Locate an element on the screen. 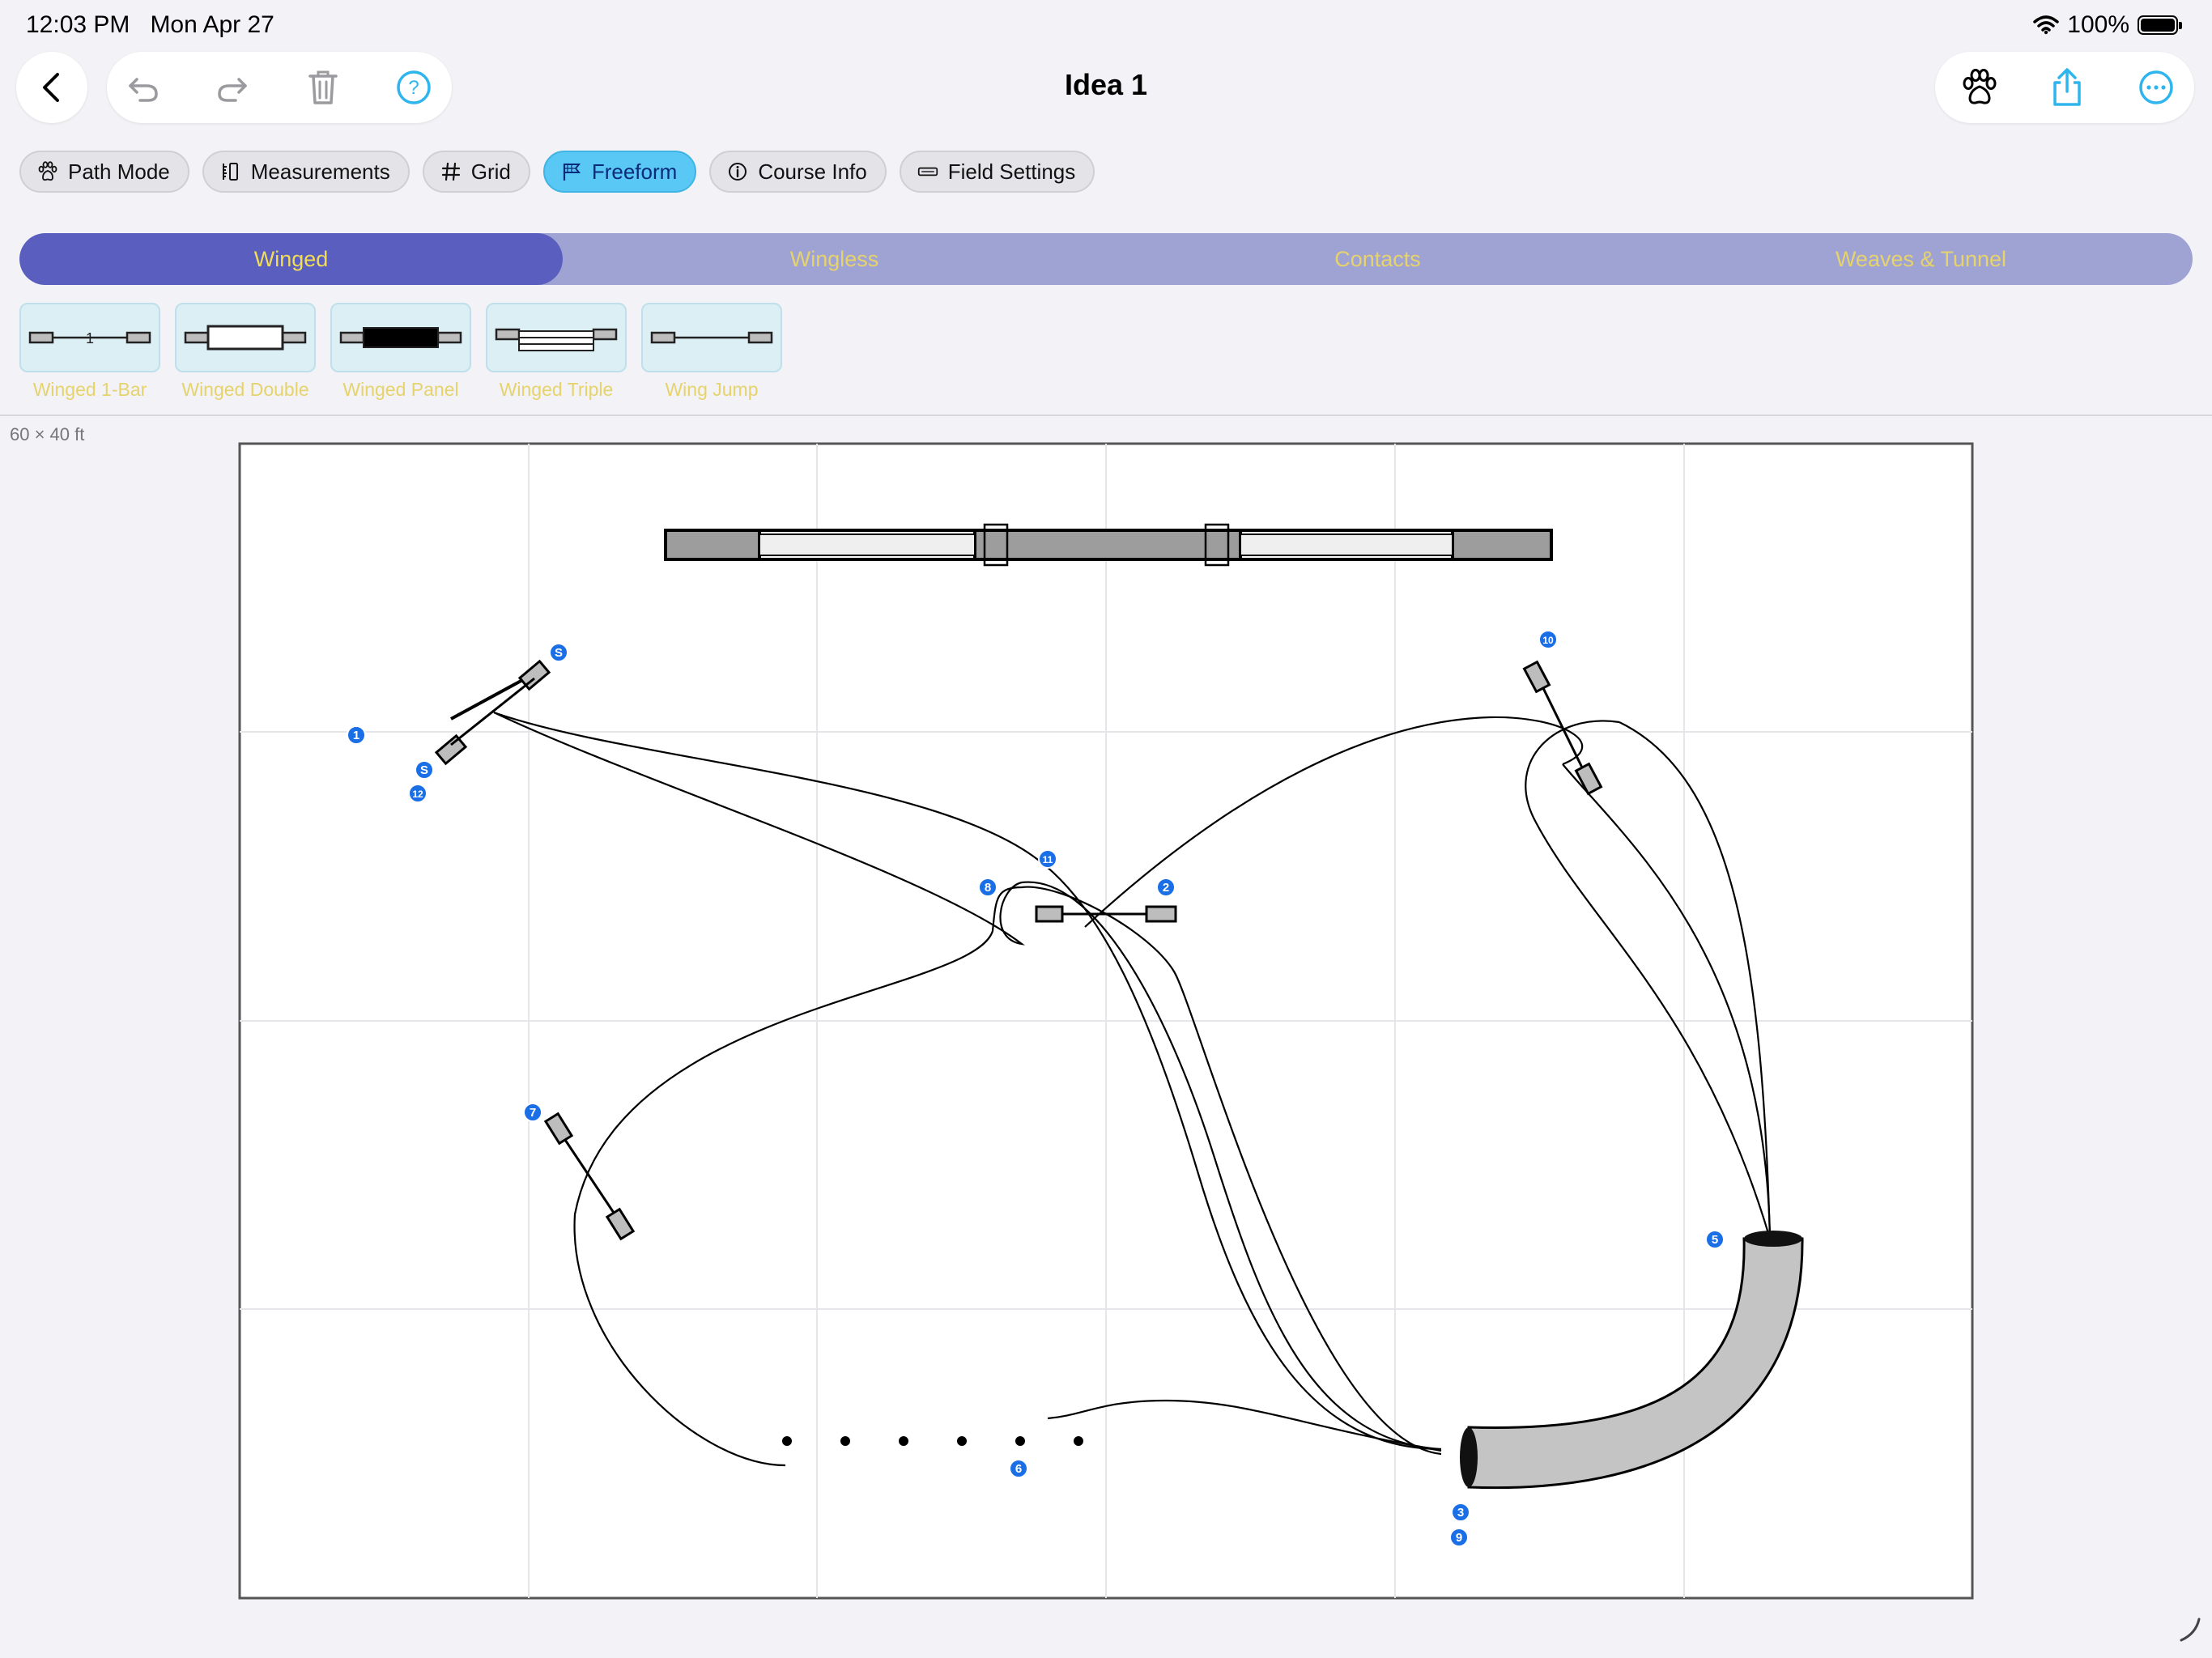 The image size is (2212, 1658). marker-8: 8 is located at coordinates (988, 887).